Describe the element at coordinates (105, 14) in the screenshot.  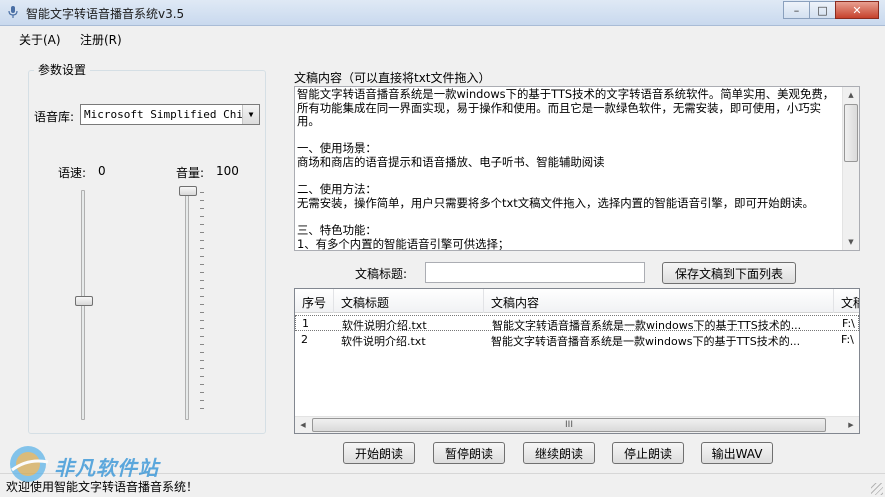
I see `window-title: 智能文字转语音播音系统v3.5` at that location.